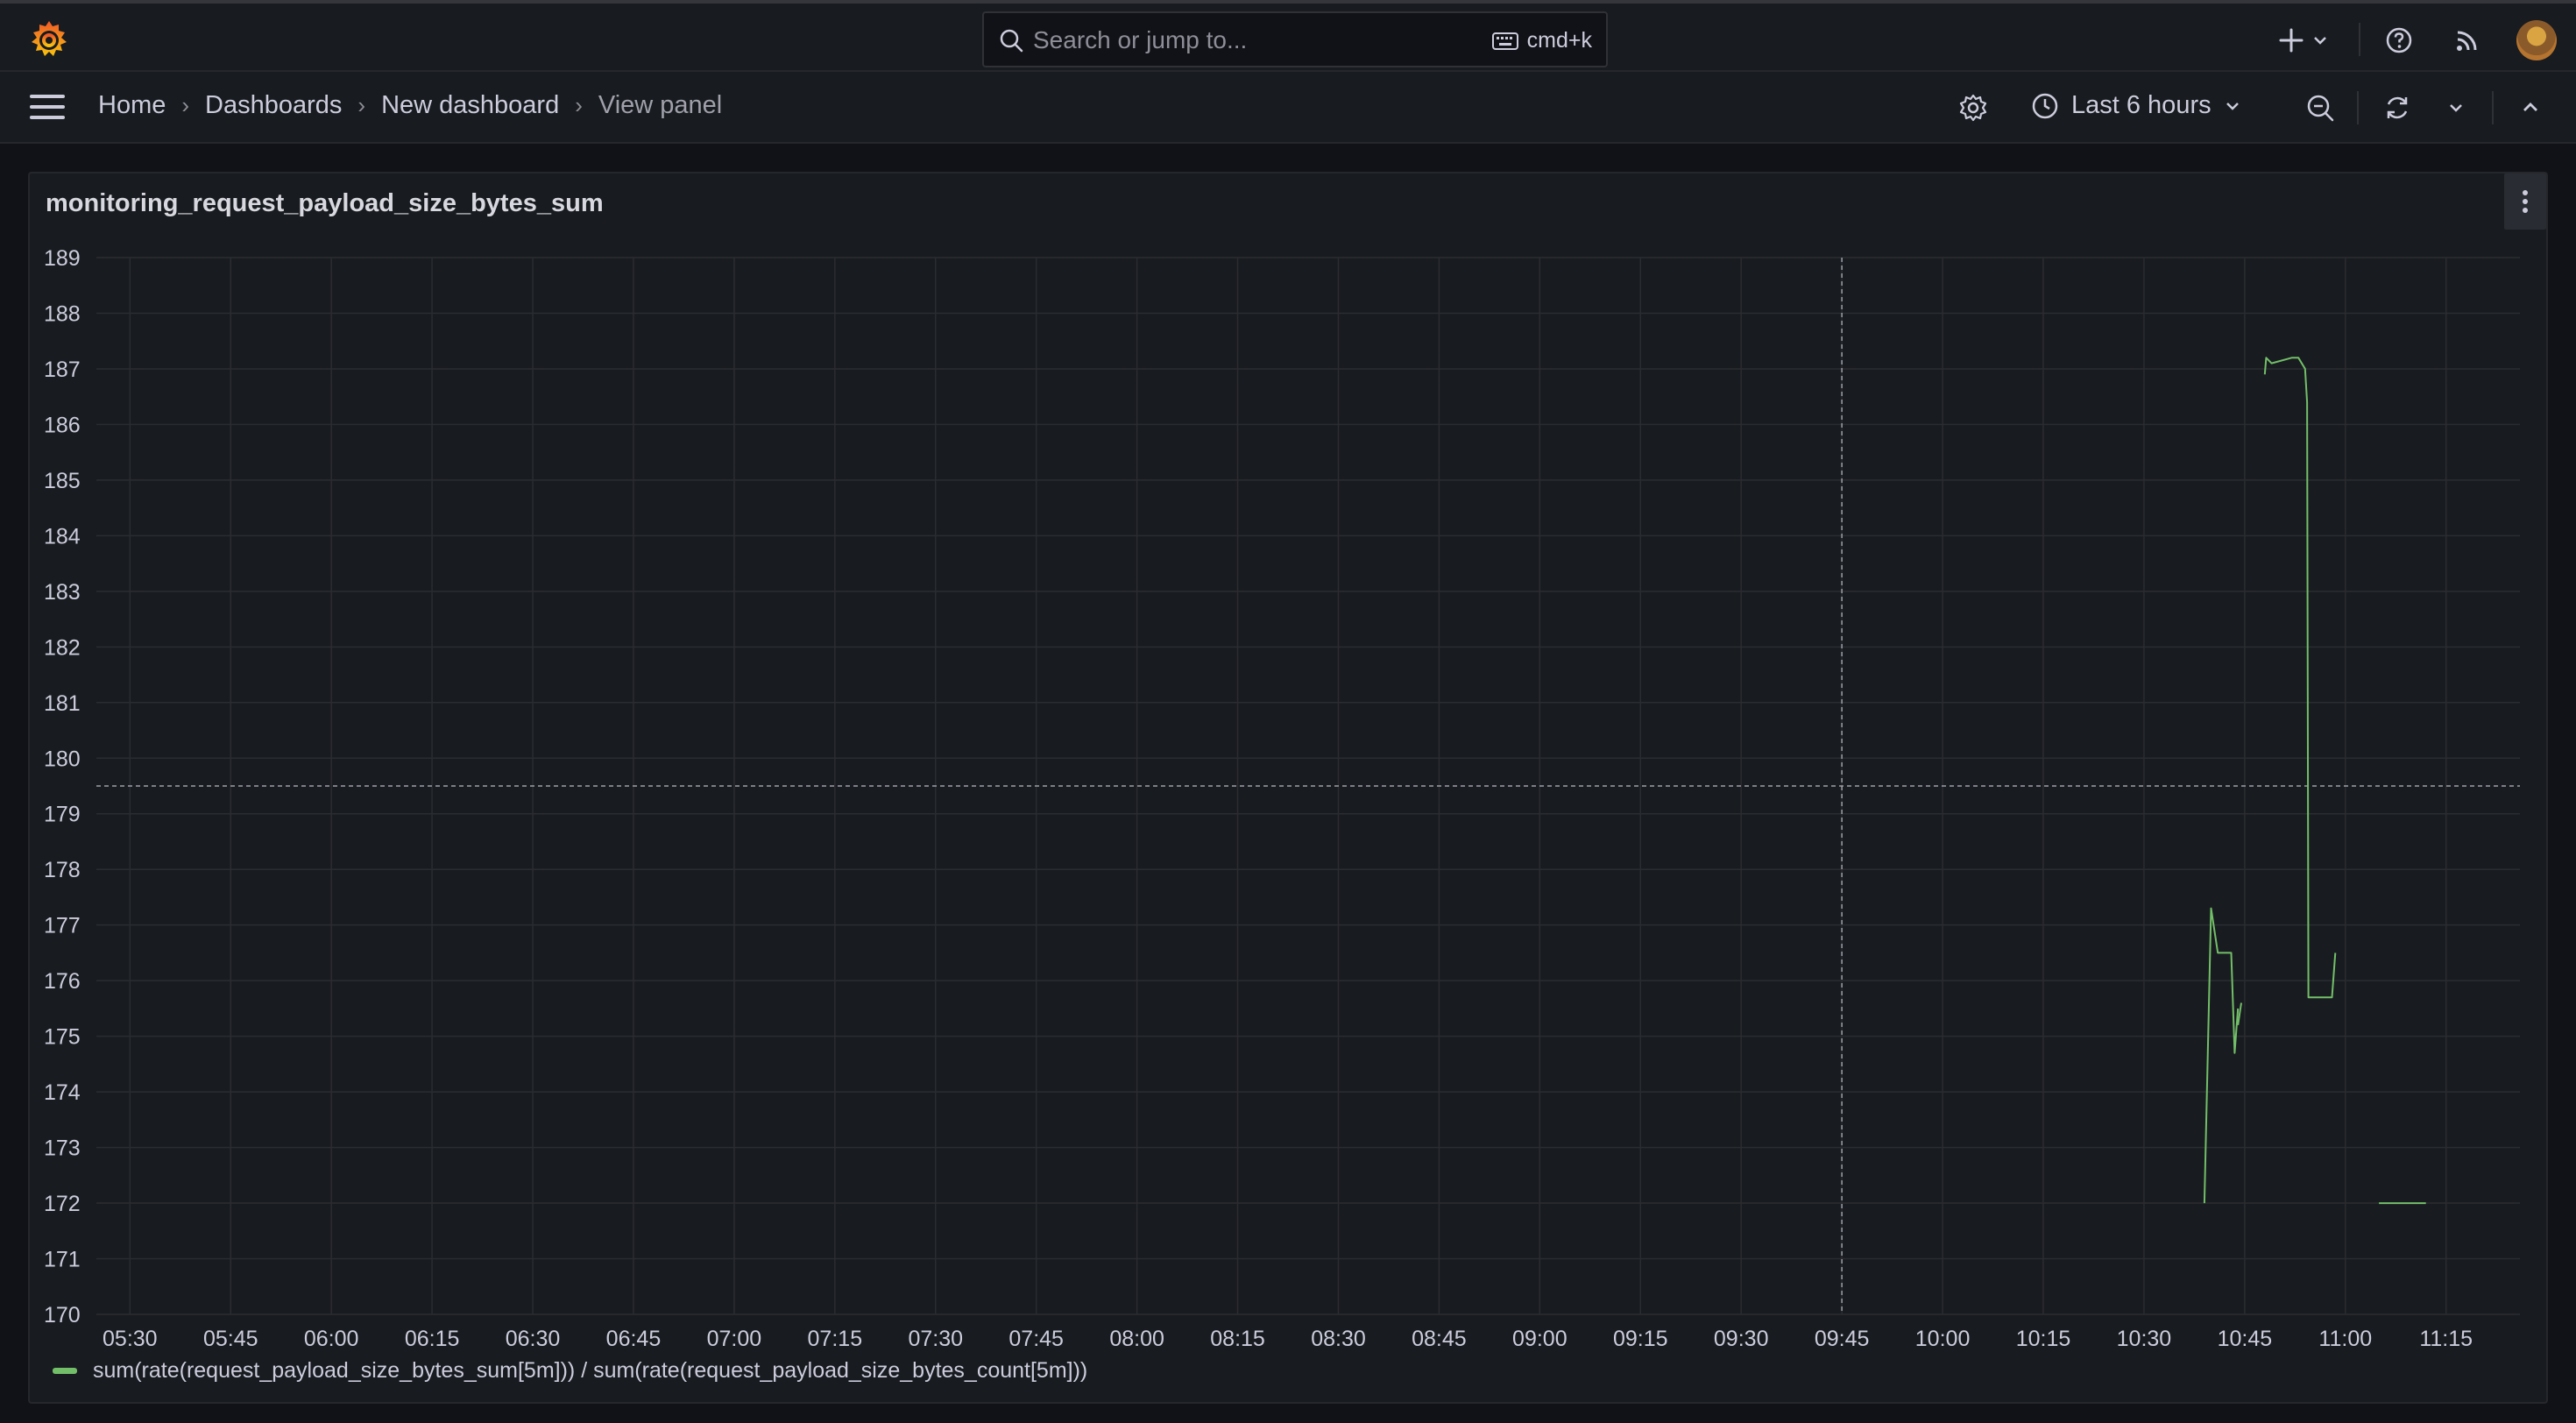 This screenshot has height=1423, width=2576. Describe the element at coordinates (62, 647) in the screenshot. I see `y-tick-label: 182` at that location.